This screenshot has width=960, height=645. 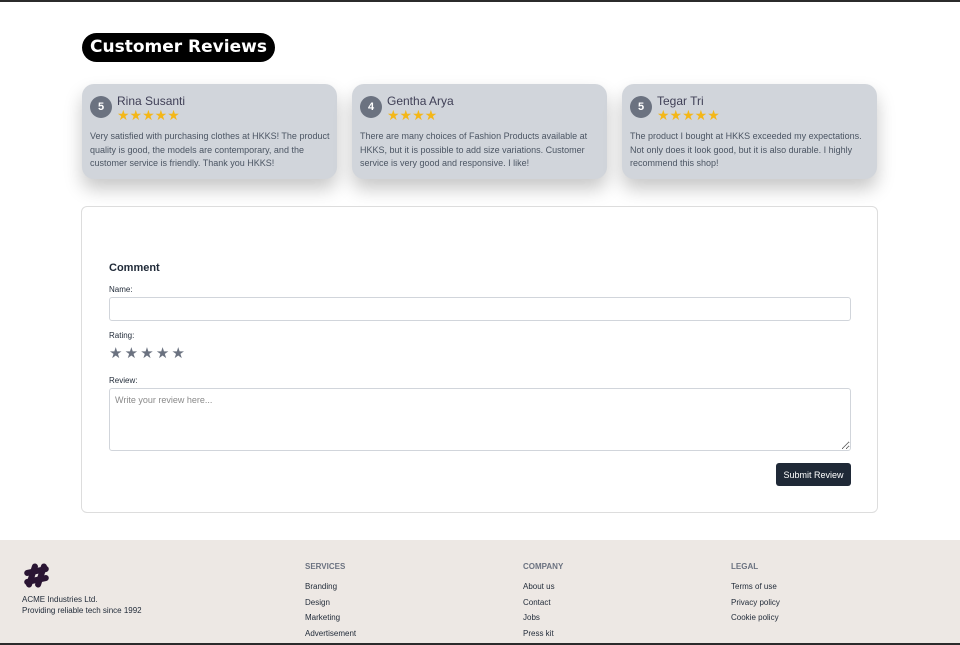 What do you see at coordinates (322, 617) in the screenshot?
I see `footer-link-marketing: Marketing` at bounding box center [322, 617].